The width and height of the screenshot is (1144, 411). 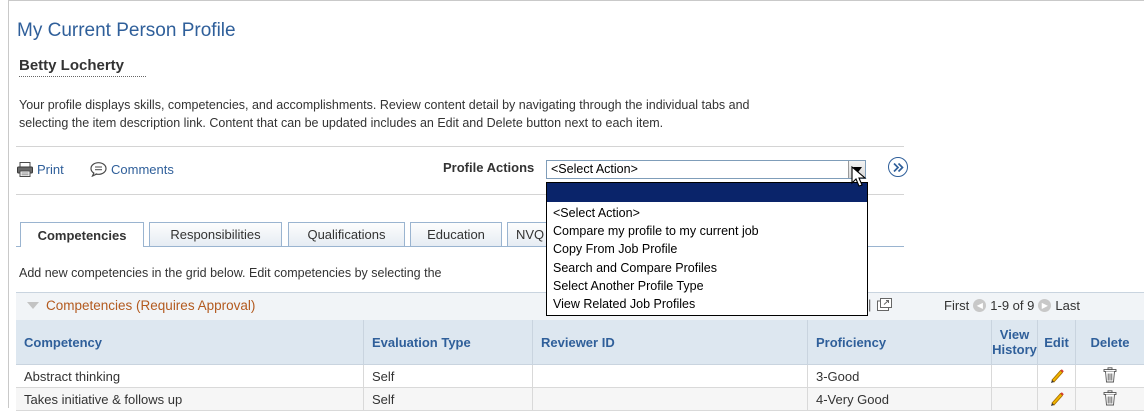 What do you see at coordinates (1067, 305) in the screenshot?
I see `pager-last: Last` at bounding box center [1067, 305].